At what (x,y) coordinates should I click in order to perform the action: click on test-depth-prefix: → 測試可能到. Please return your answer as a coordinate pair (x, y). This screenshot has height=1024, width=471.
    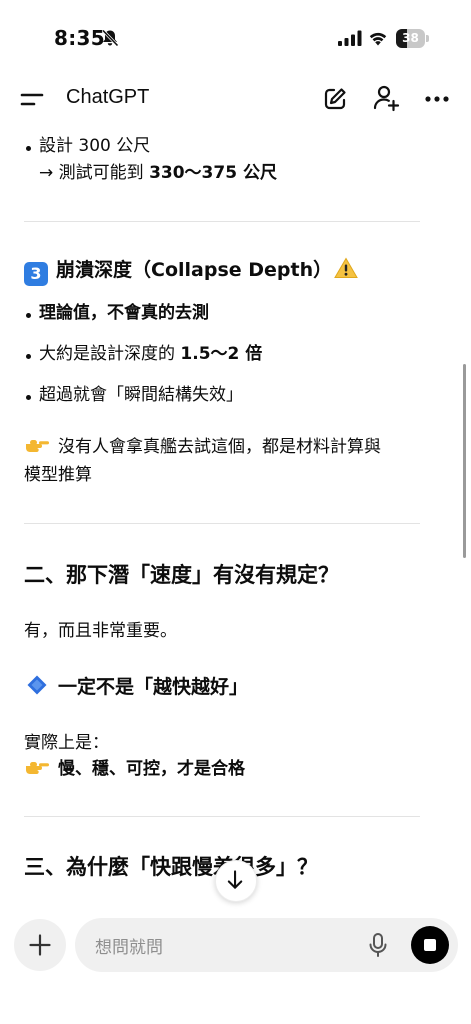
    Looking at the image, I should click on (94, 173).